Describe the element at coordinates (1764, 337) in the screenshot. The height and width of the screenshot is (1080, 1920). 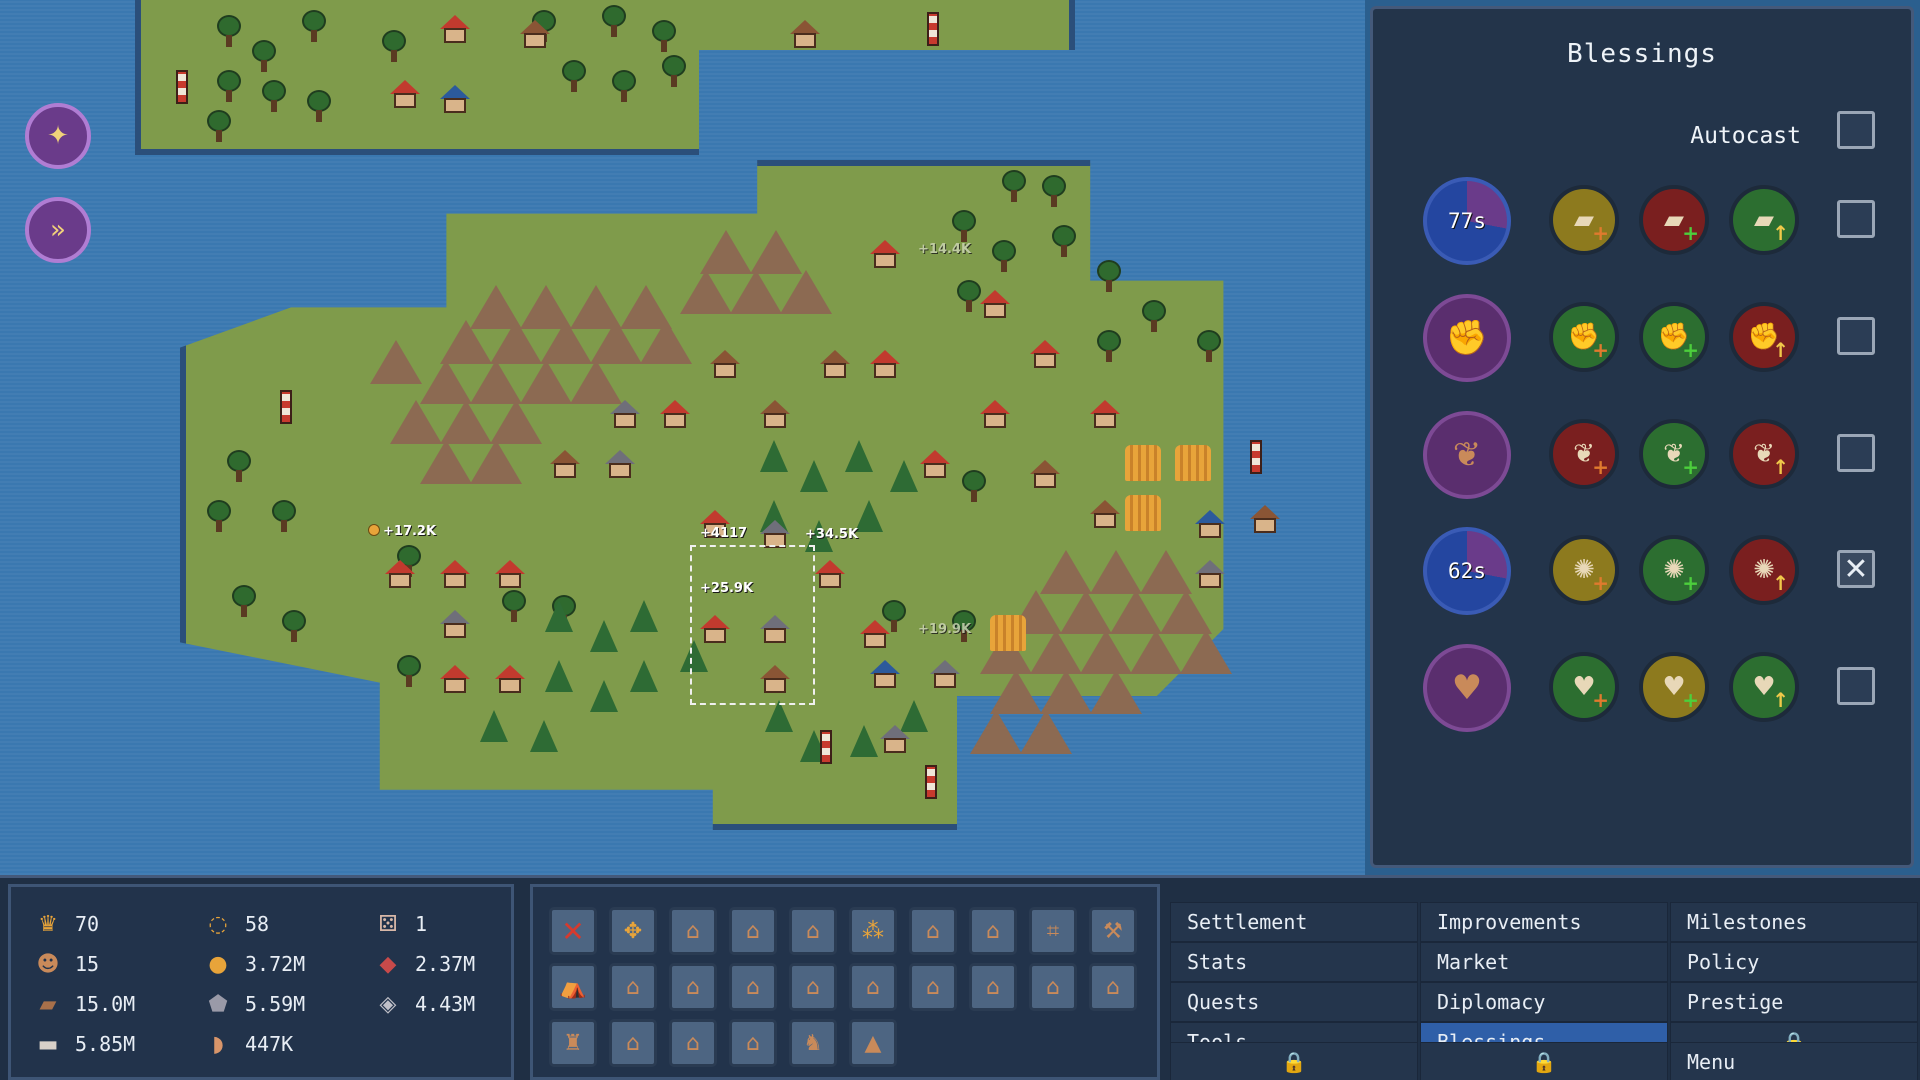
I see `blessing-upgrade-button: ✊ ↑` at that location.